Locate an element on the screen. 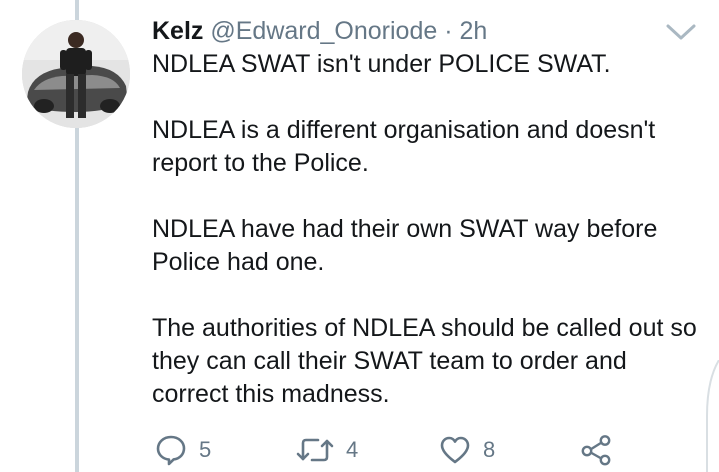 The width and height of the screenshot is (719, 472). user-handle: @Edward_Onoriode is located at coordinates (323, 31).